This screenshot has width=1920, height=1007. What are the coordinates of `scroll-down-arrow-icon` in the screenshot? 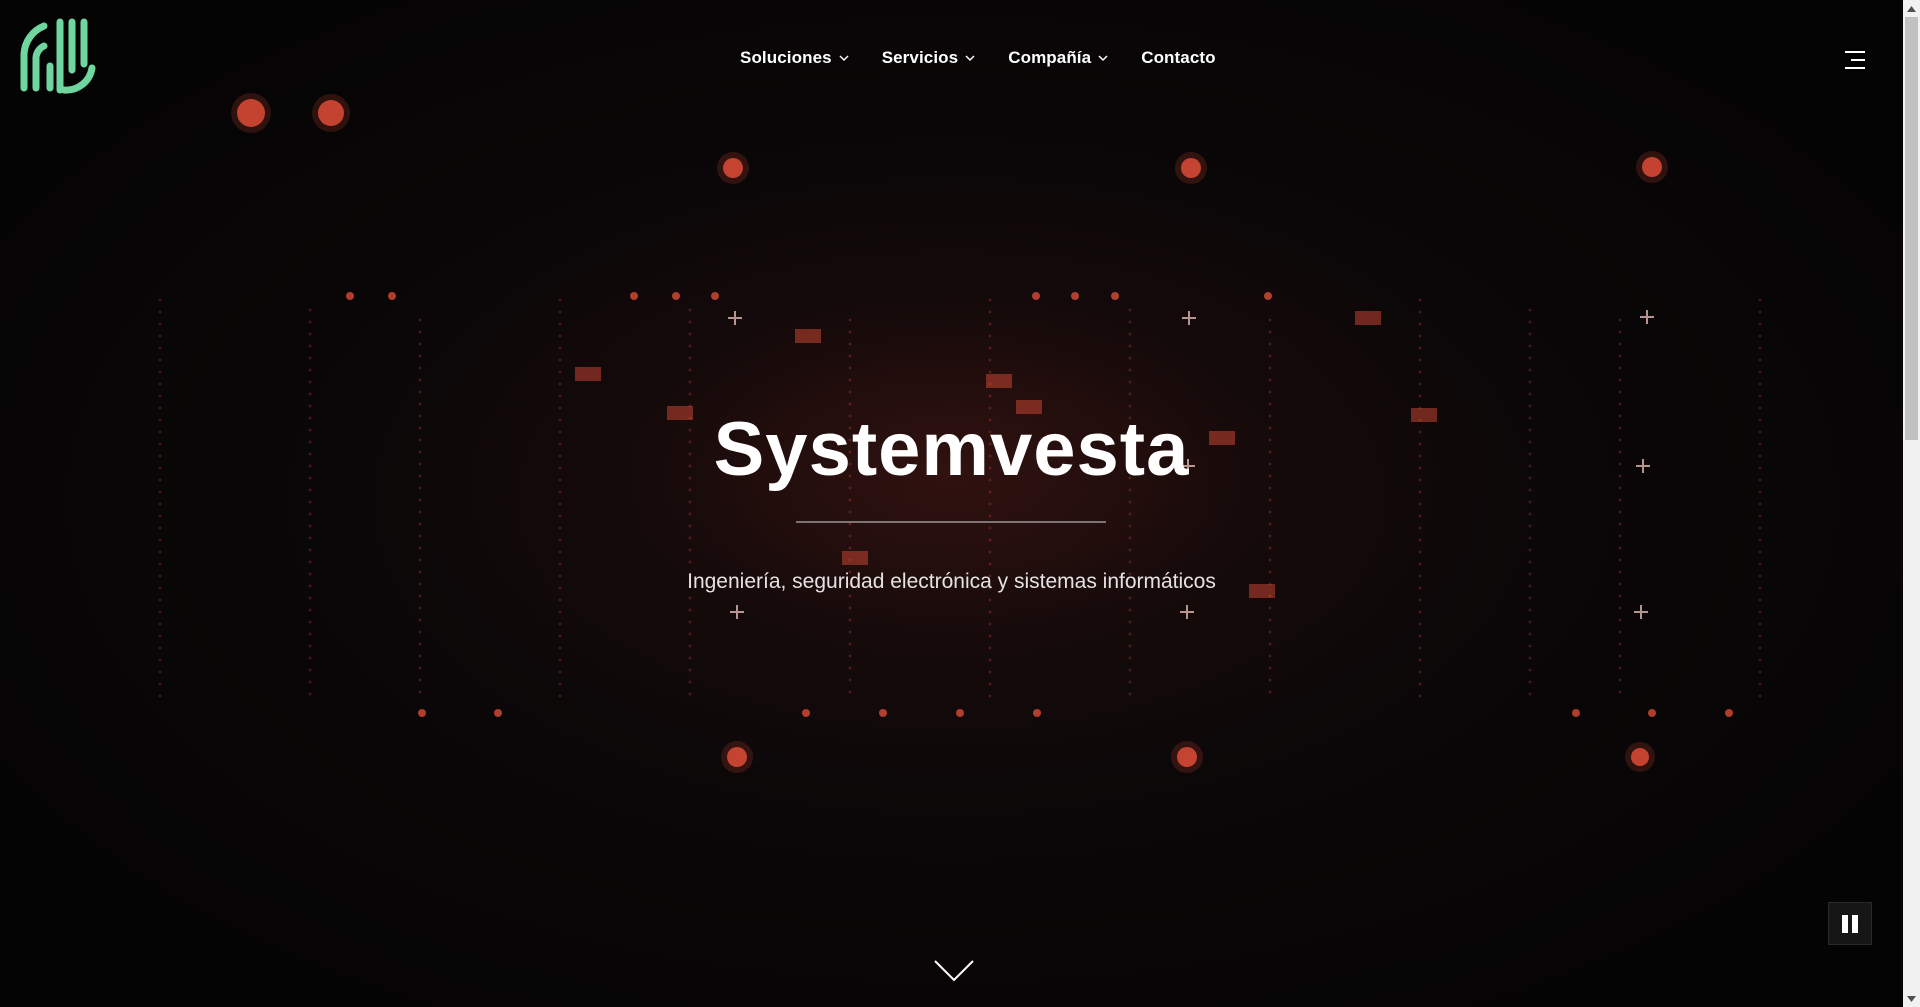 It's located at (1911, 998).